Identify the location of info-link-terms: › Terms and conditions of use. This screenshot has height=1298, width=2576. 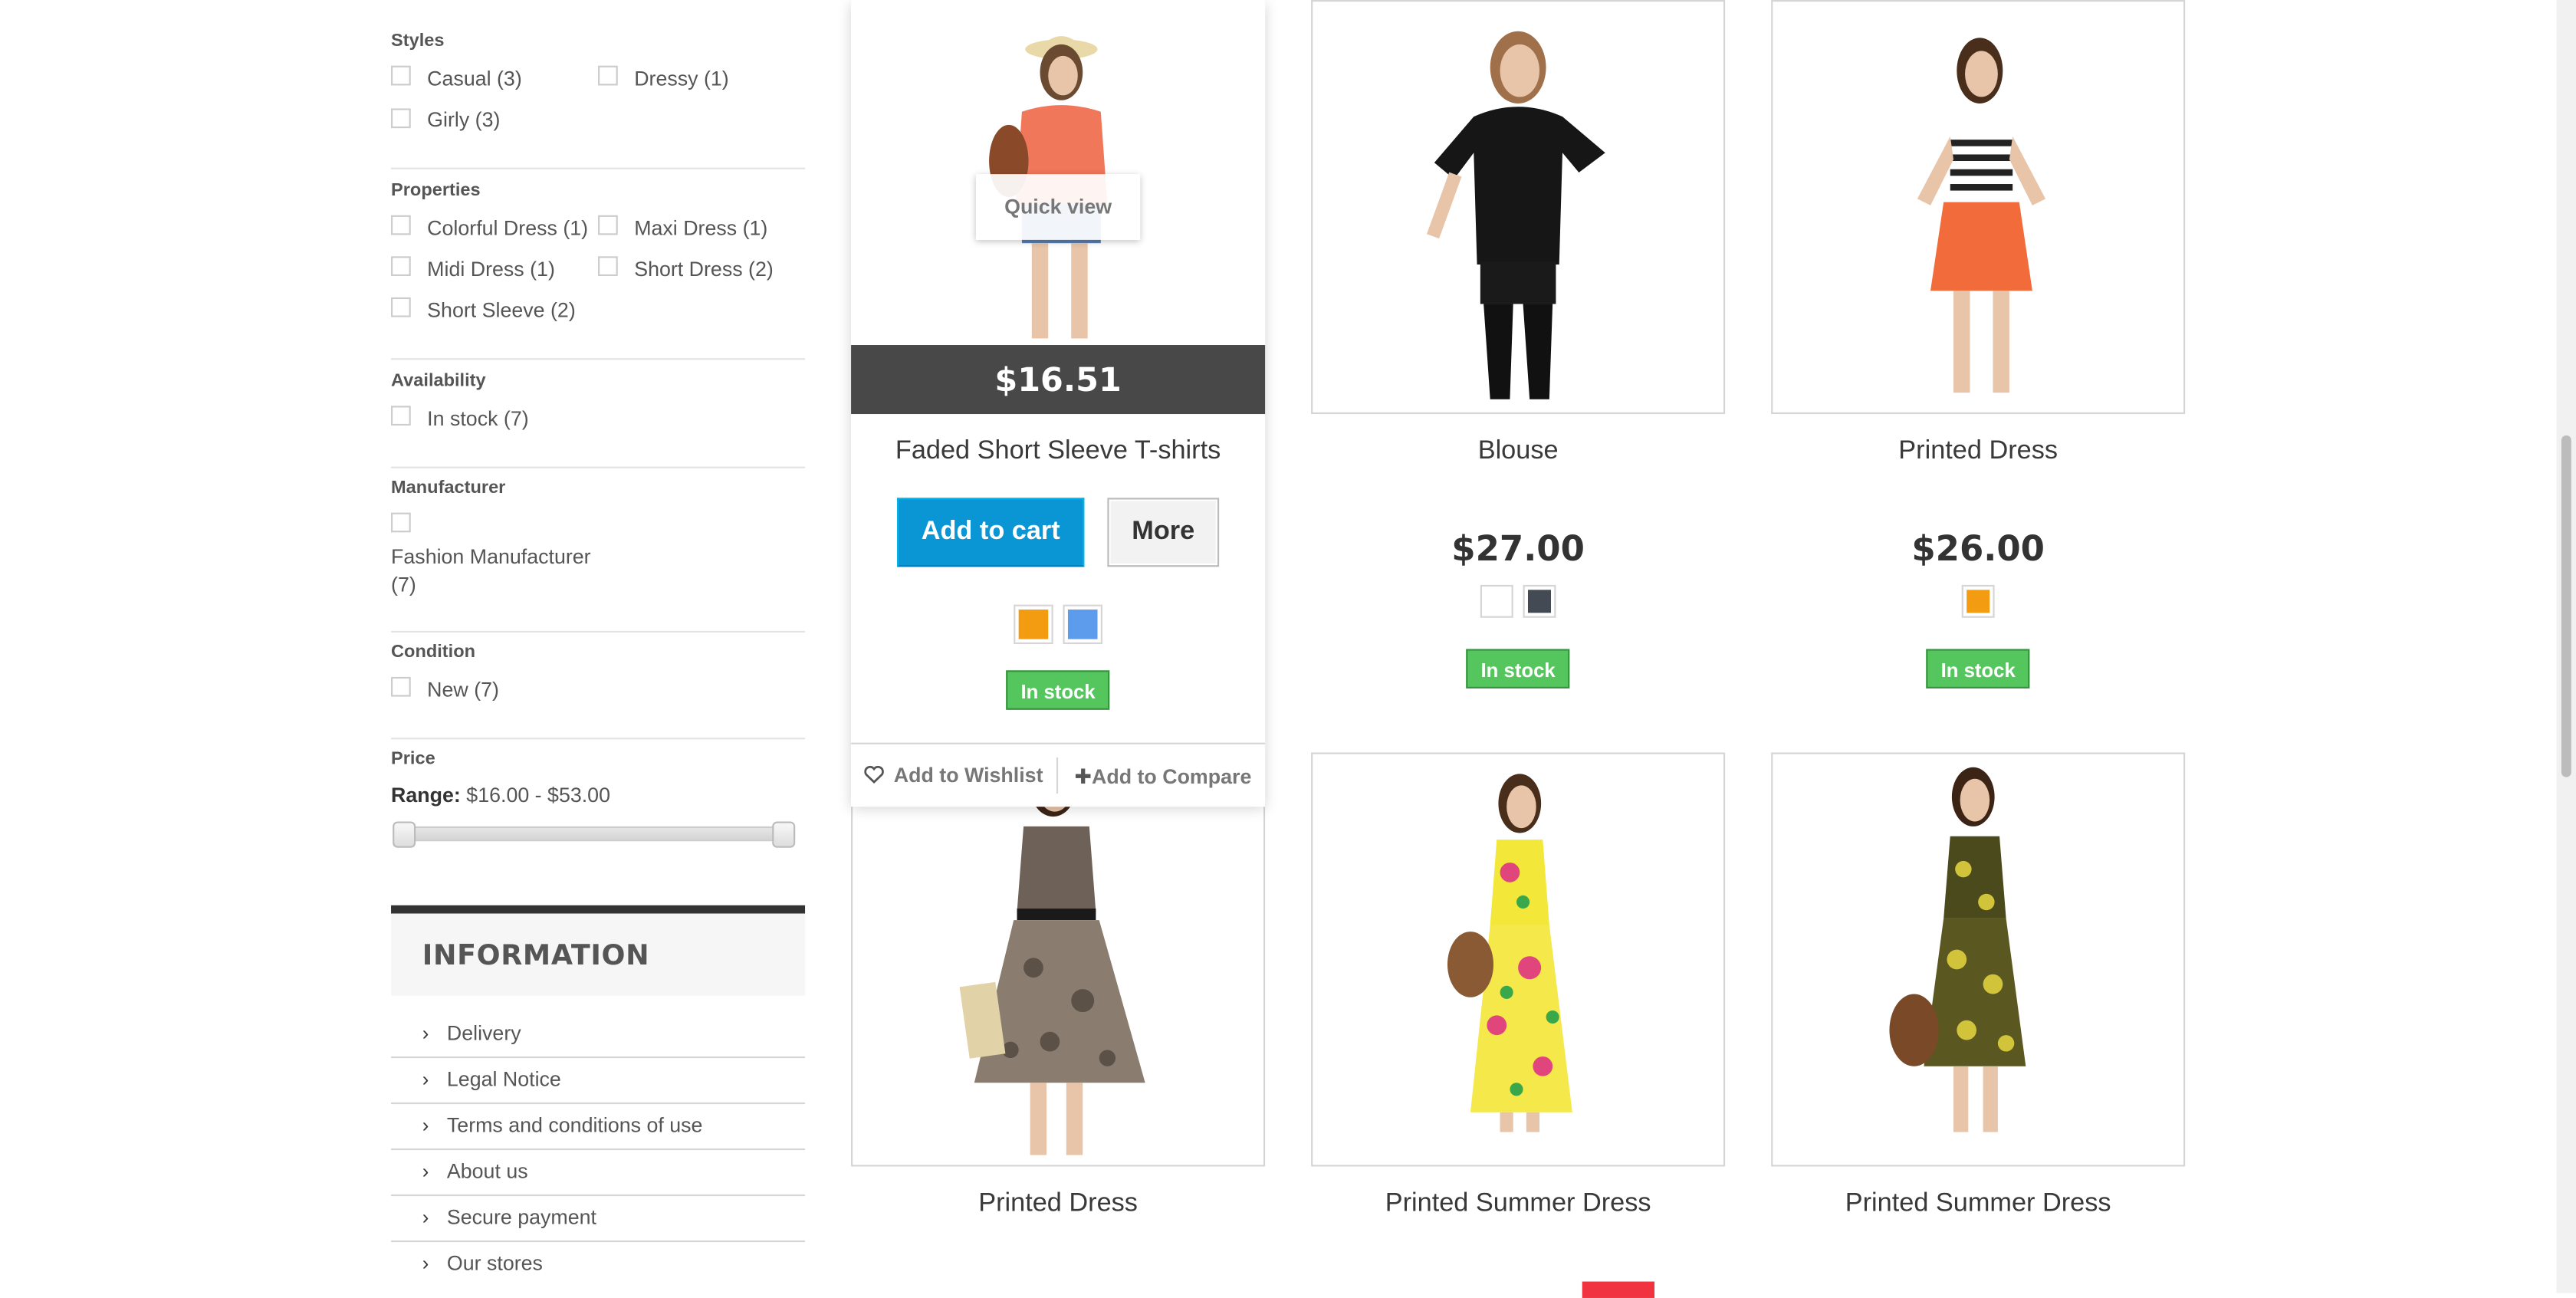
(598, 1127).